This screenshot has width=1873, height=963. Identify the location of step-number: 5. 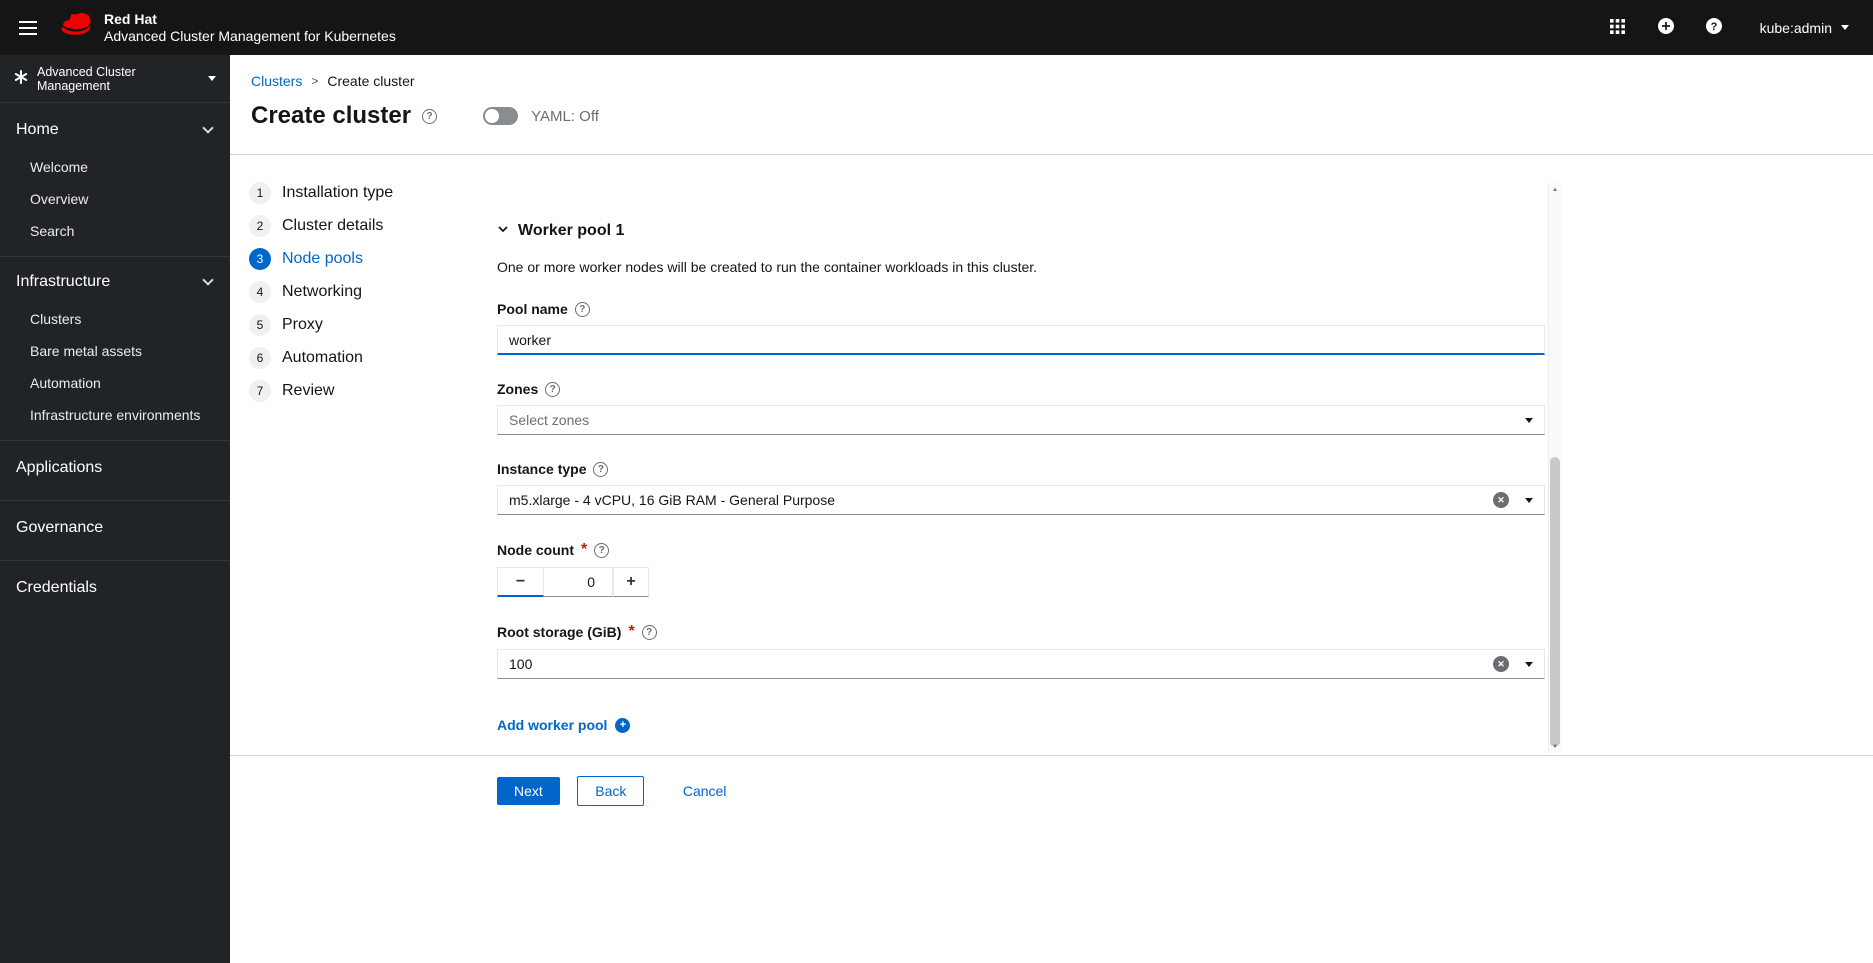
(260, 325).